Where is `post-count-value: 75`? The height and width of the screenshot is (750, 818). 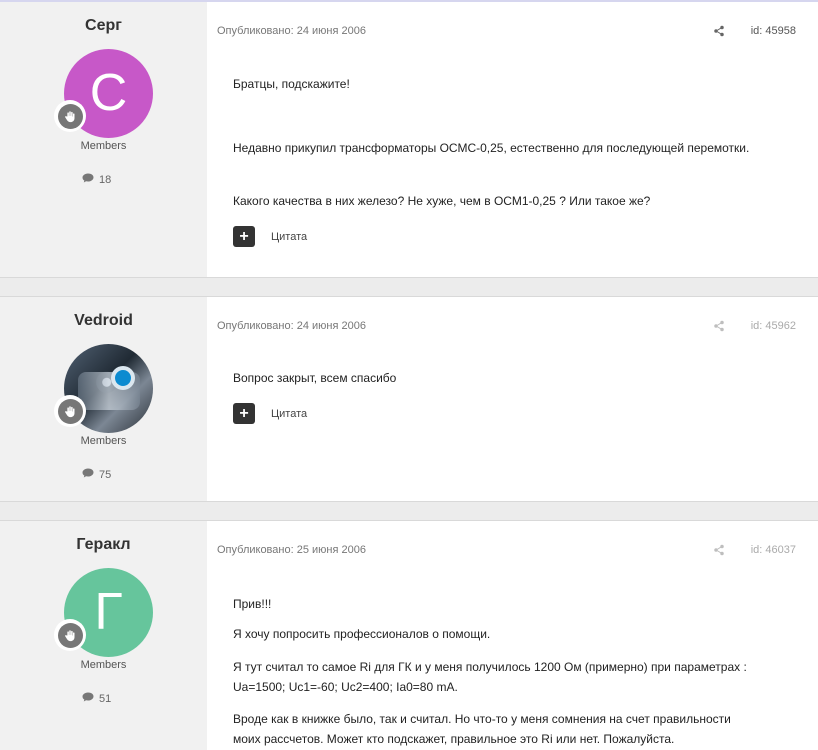
post-count-value: 75 is located at coordinates (105, 474).